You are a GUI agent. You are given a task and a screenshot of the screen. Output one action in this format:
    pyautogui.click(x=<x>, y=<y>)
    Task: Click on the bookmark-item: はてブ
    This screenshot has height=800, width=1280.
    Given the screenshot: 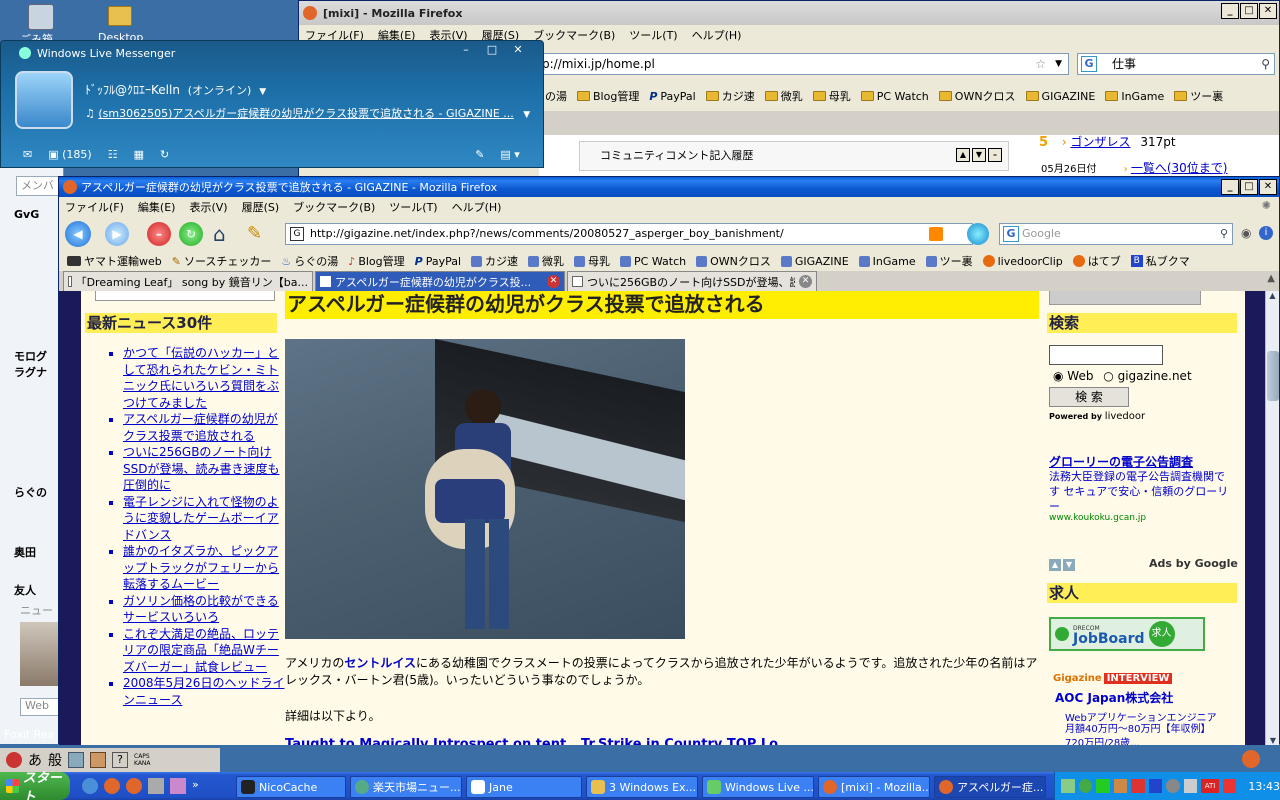 What is the action you would take?
    pyautogui.click(x=1096, y=261)
    